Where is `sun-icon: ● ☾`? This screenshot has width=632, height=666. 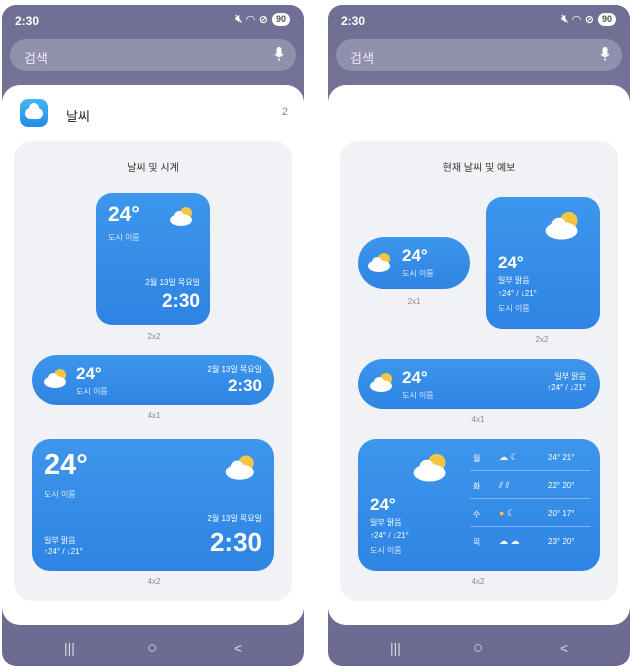
sun-icon: ● ☾ is located at coordinates (507, 513).